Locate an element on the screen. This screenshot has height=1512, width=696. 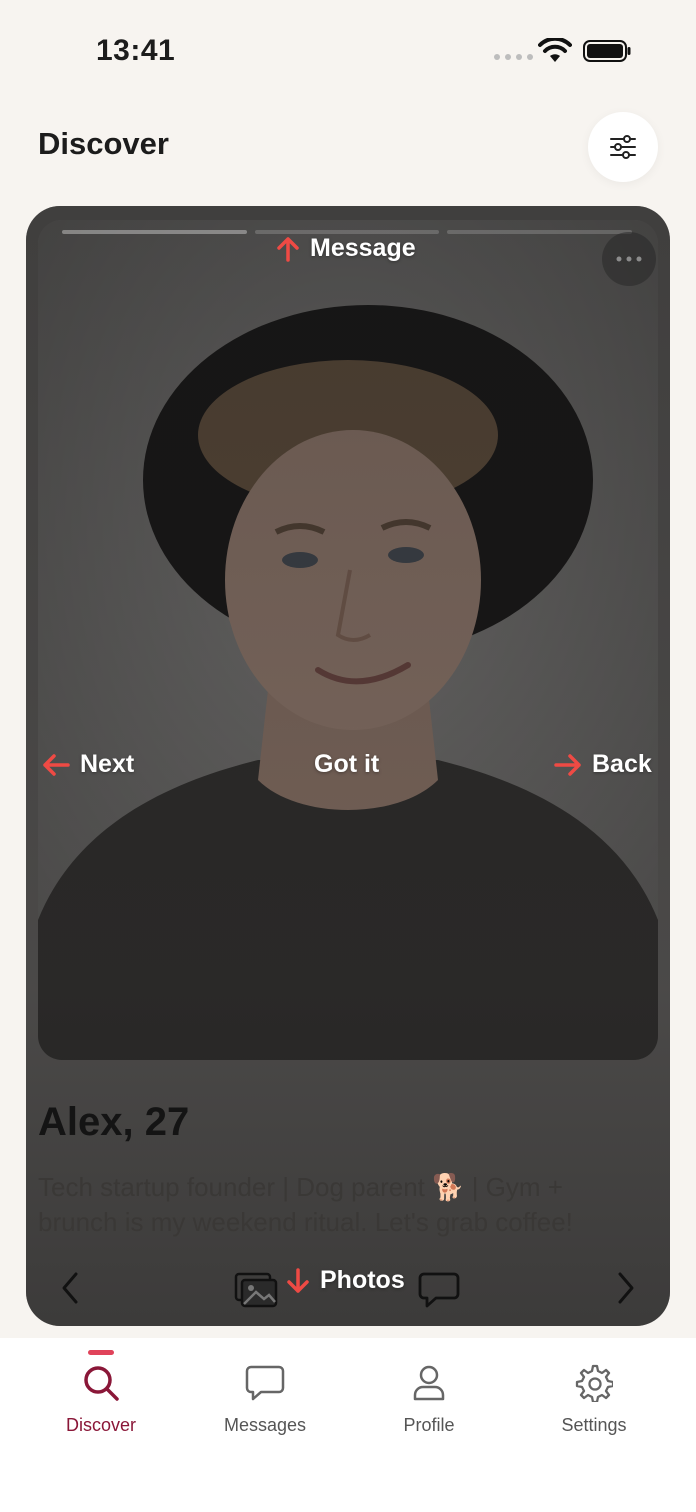
filter-button is located at coordinates (623, 147).